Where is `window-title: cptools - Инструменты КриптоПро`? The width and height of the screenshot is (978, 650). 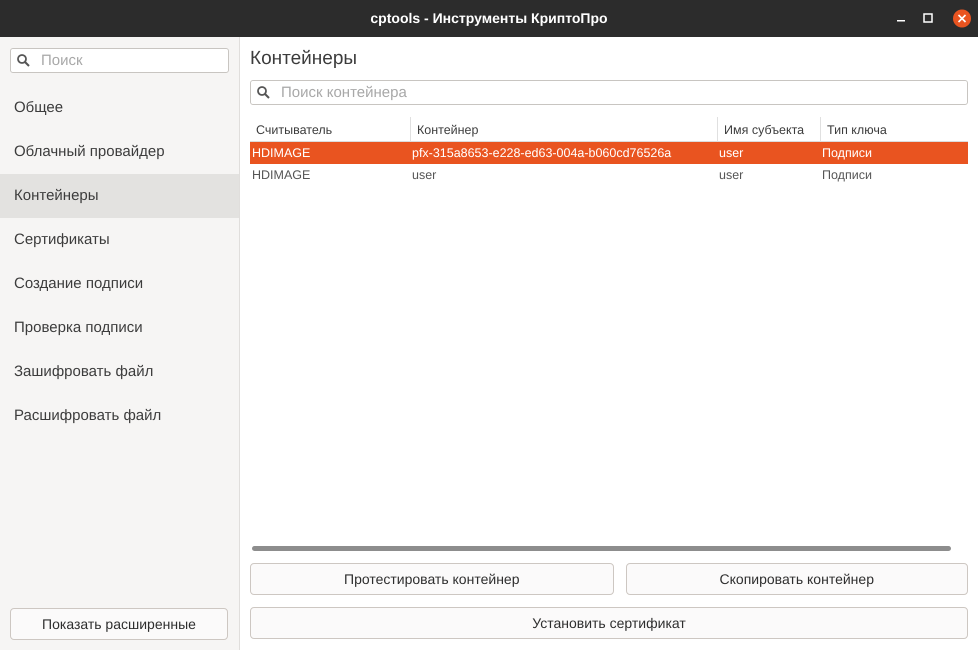 window-title: cptools - Инструменты КриптоПро is located at coordinates (489, 18).